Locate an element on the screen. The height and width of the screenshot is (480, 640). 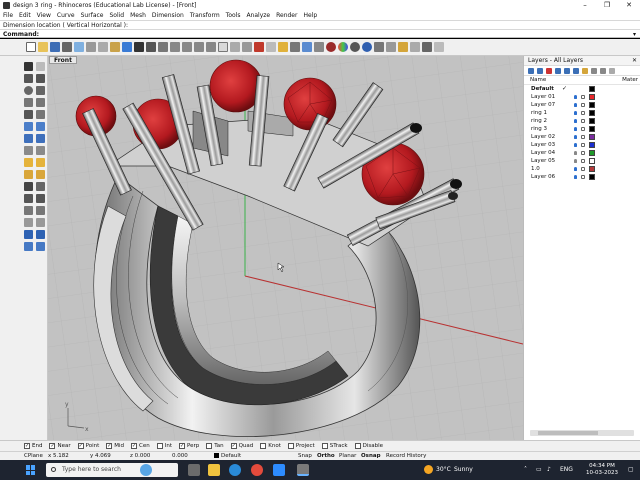
file-explorer-icon is located at coordinates (214, 470).